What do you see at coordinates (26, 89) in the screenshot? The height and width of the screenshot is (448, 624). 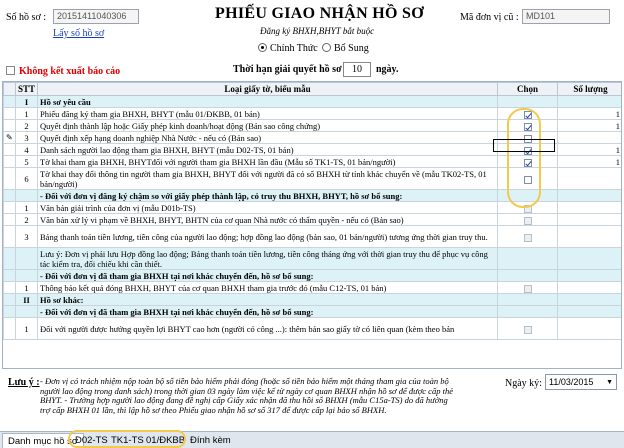 I see `header-stt: STT` at bounding box center [26, 89].